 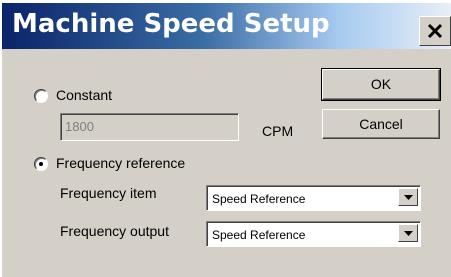 I want to click on frequency-reference-label: Frequency reference, so click(x=120, y=163).